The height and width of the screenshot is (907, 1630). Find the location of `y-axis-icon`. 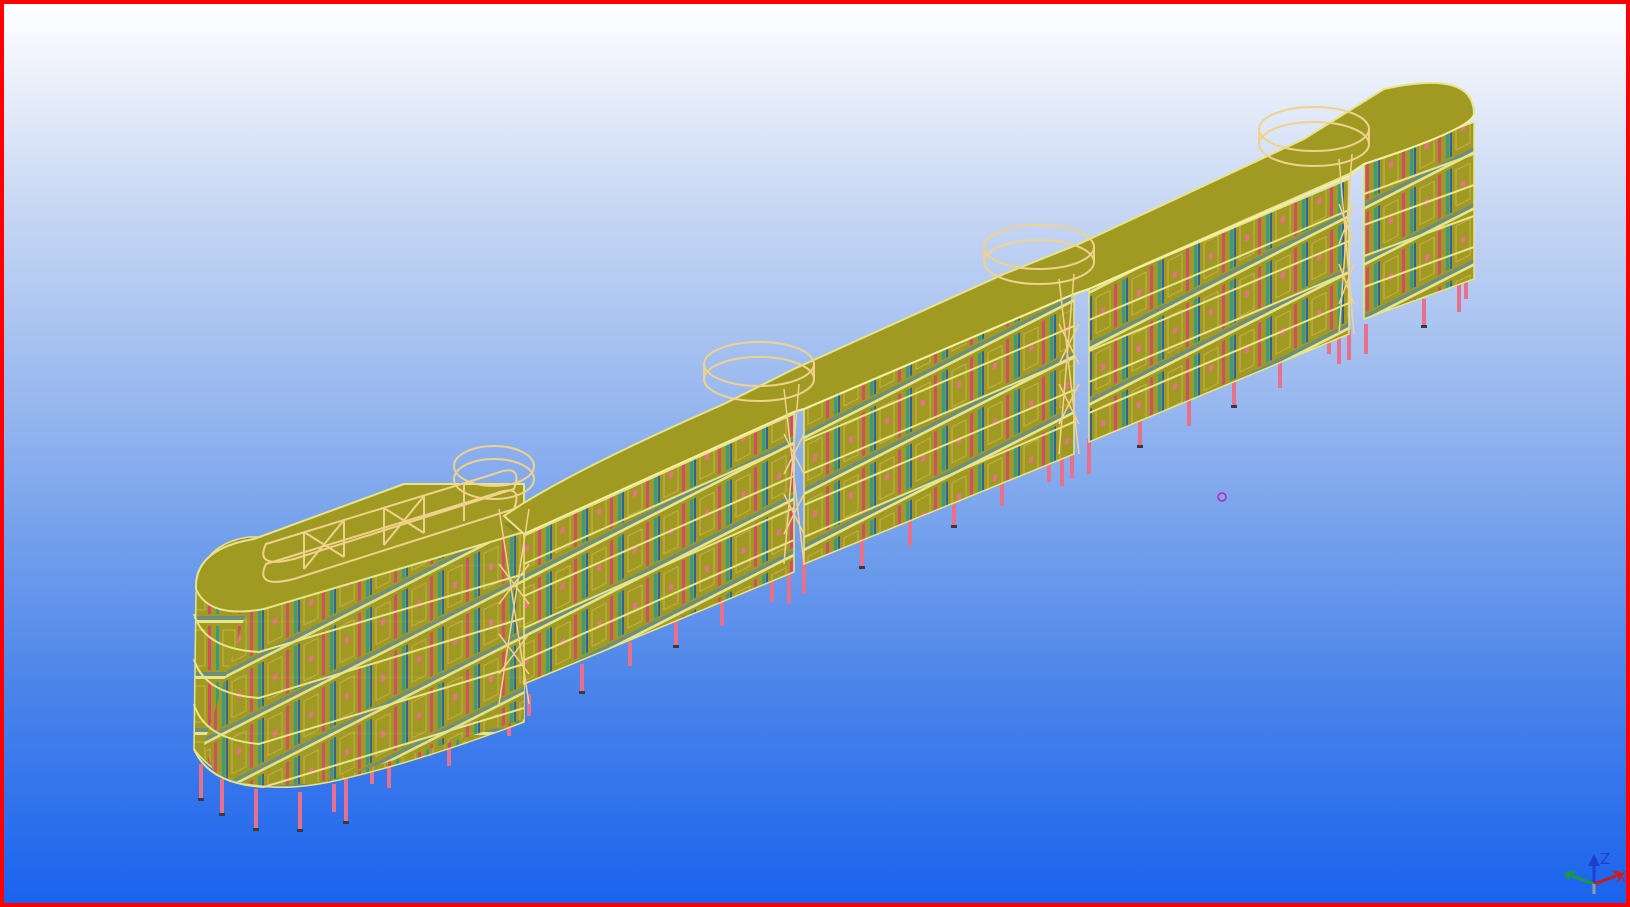

y-axis-icon is located at coordinates (1583, 880).